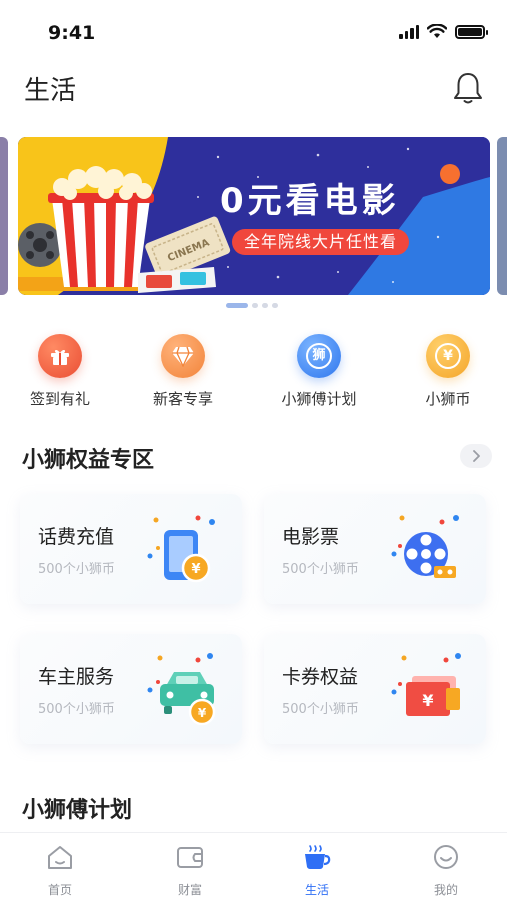 This screenshot has width=507, height=900. I want to click on smiley-icon, so click(446, 857).